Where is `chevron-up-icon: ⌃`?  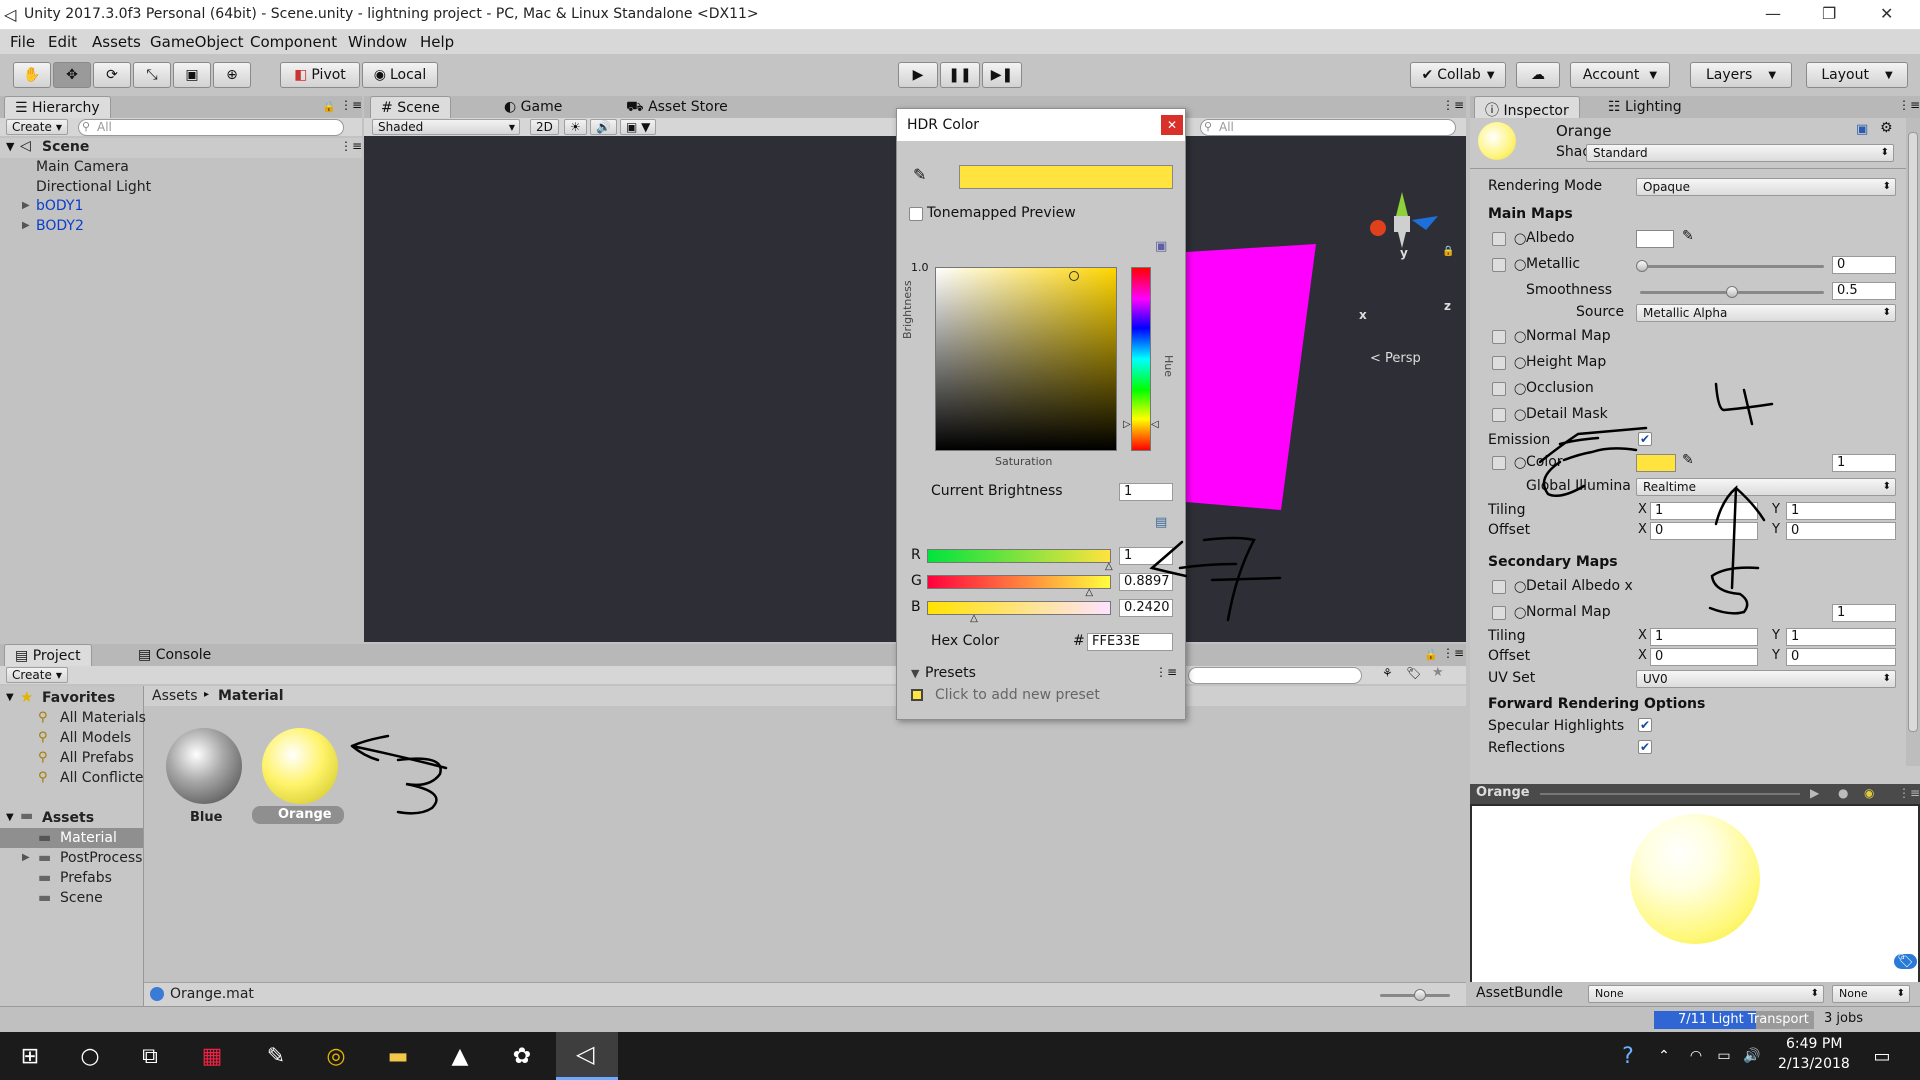
chevron-up-icon: ⌃ is located at coordinates (1664, 1056).